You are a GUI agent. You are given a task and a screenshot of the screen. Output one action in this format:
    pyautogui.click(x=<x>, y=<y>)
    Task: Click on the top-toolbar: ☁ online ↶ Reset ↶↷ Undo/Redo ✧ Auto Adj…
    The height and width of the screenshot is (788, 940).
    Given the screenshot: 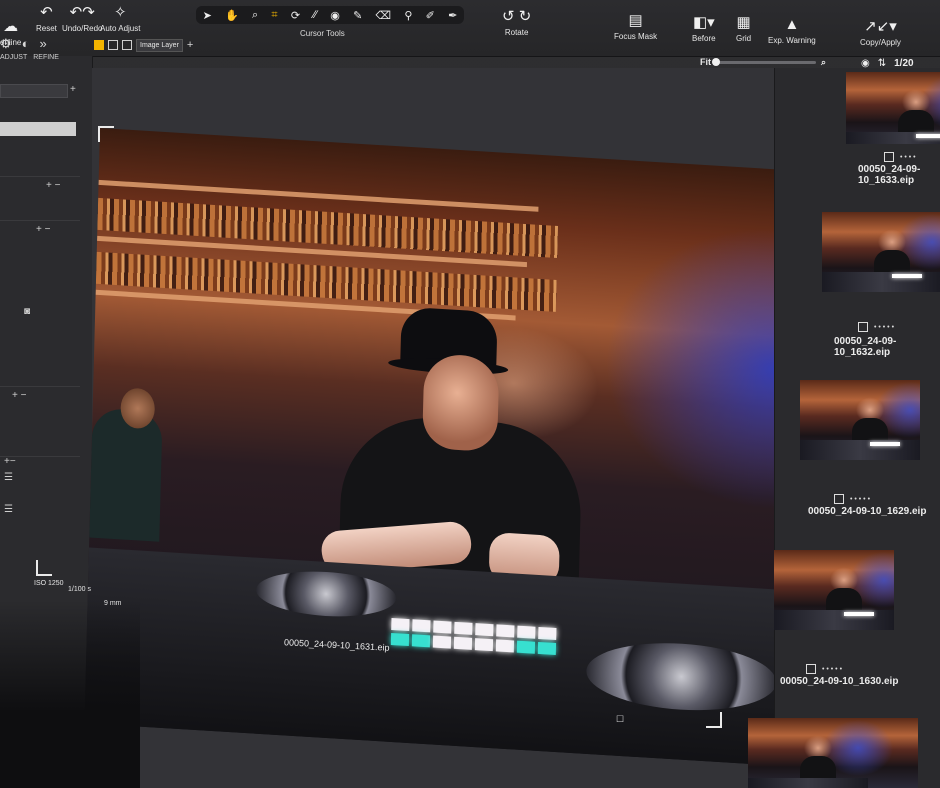 What is the action you would take?
    pyautogui.click(x=470, y=28)
    